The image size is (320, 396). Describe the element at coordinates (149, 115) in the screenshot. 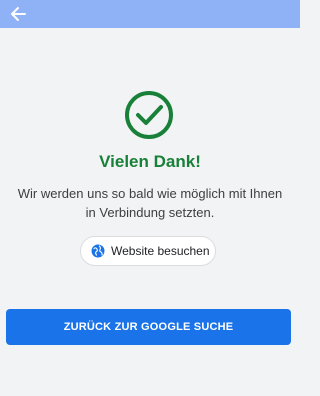

I see `check-circle-icon` at that location.